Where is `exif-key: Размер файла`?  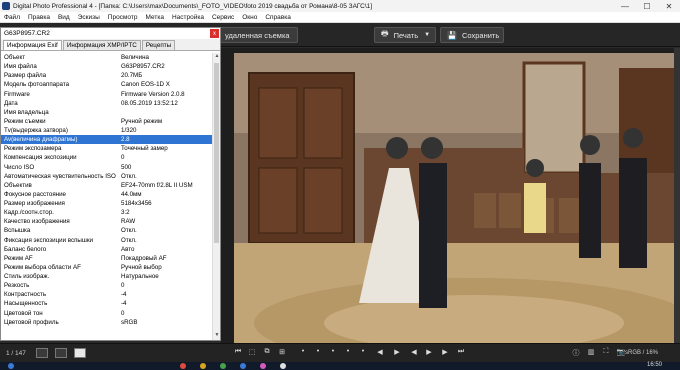
exif-key: Размер файла is located at coordinates (25, 76).